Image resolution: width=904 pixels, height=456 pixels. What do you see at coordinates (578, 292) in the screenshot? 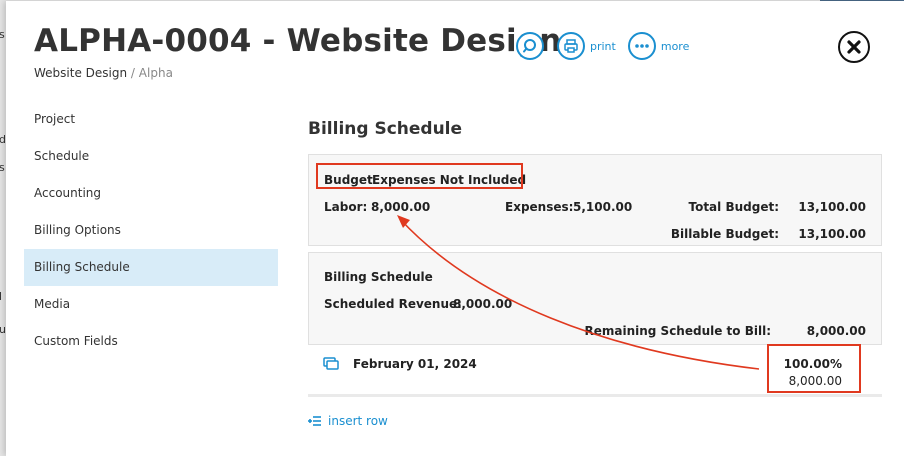
I see `annotation-arrow` at bounding box center [578, 292].